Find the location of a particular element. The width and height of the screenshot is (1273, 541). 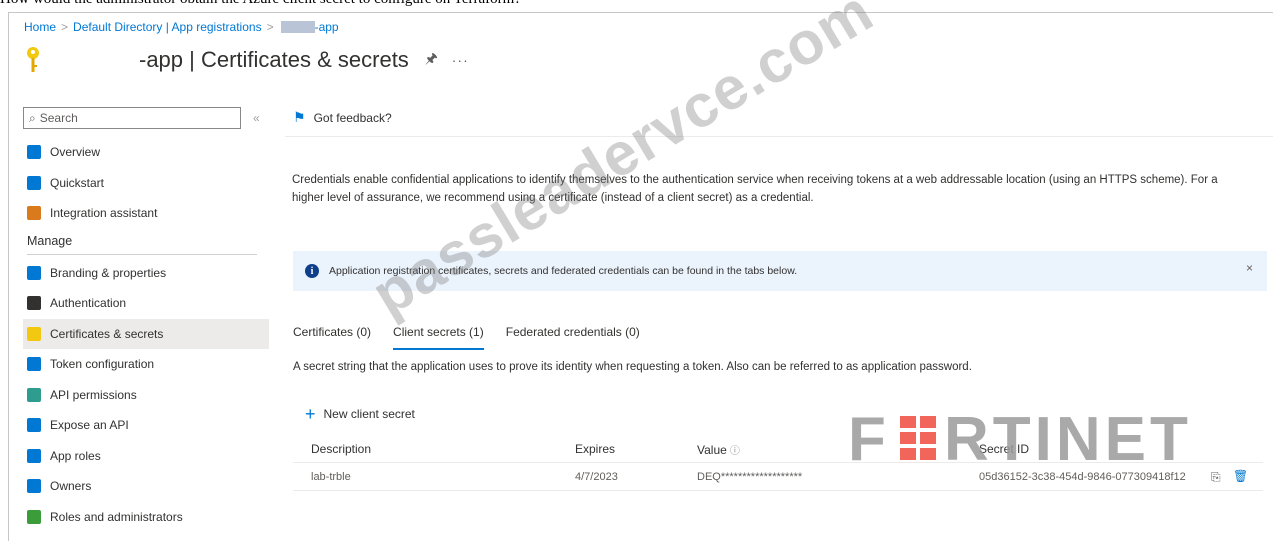

sidebar-item-label: Quickstart is located at coordinates (77, 182).